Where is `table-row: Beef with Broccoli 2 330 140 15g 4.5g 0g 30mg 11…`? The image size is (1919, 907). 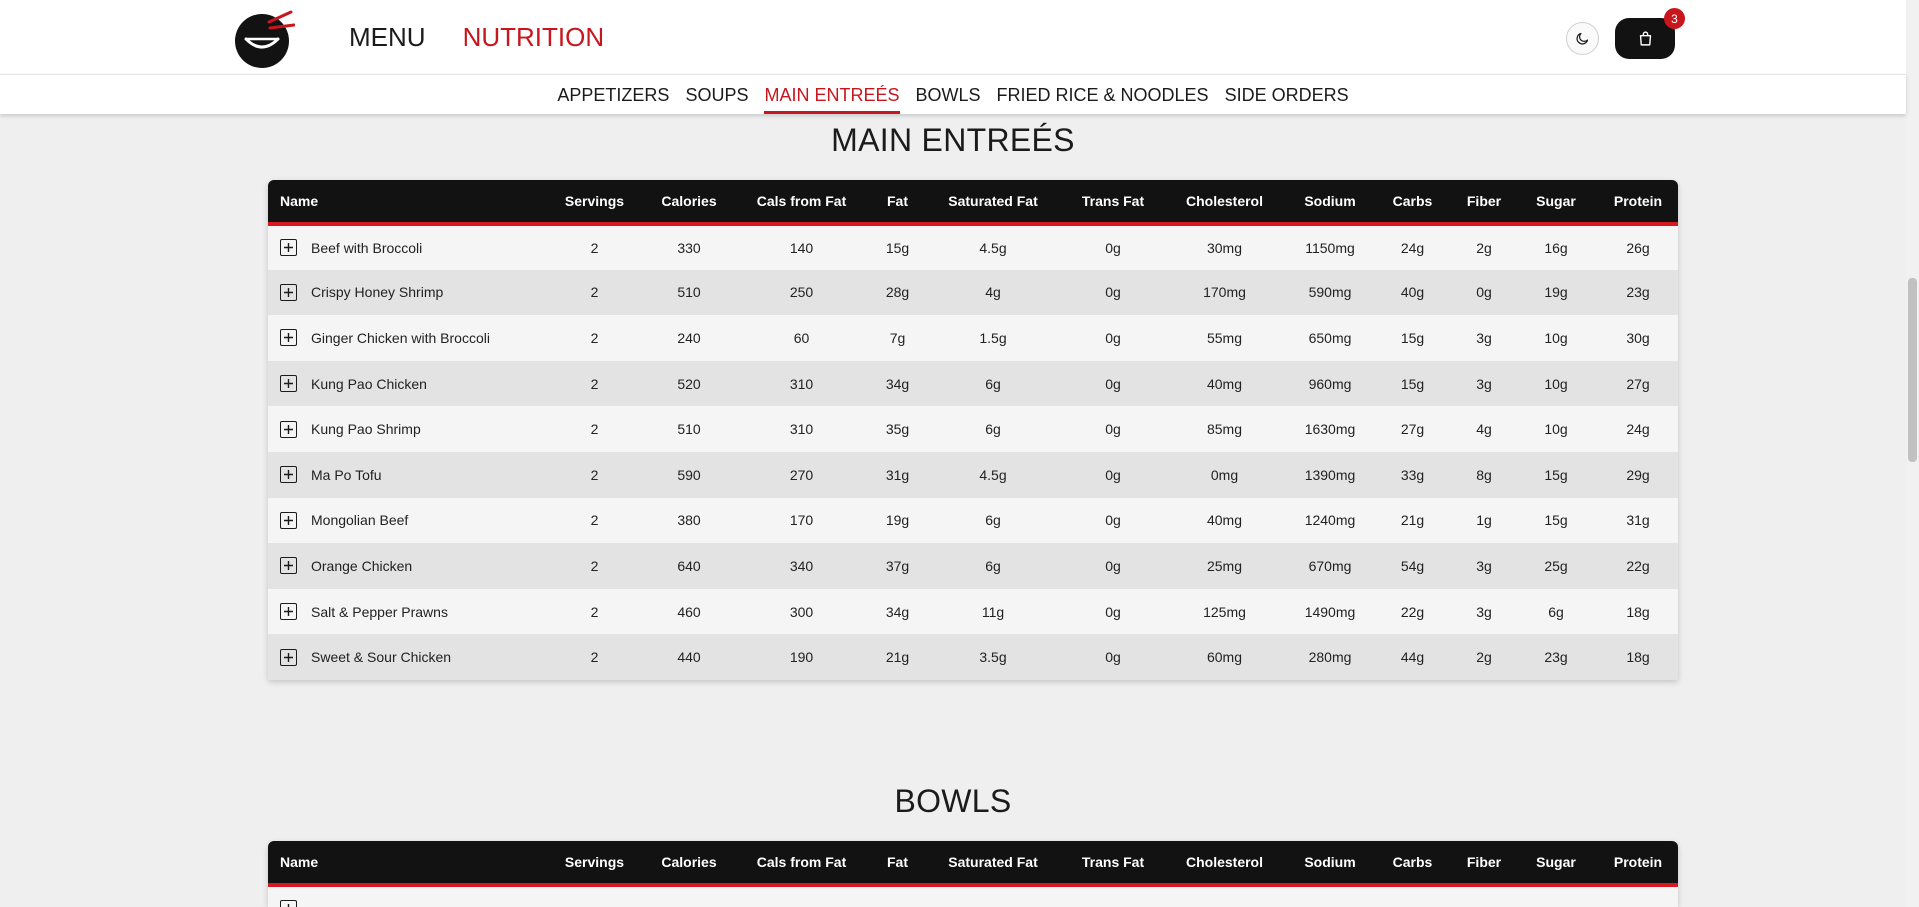 table-row: Beef with Broccoli 2 330 140 15g 4.5g 0g 30mg 11… is located at coordinates (973, 247).